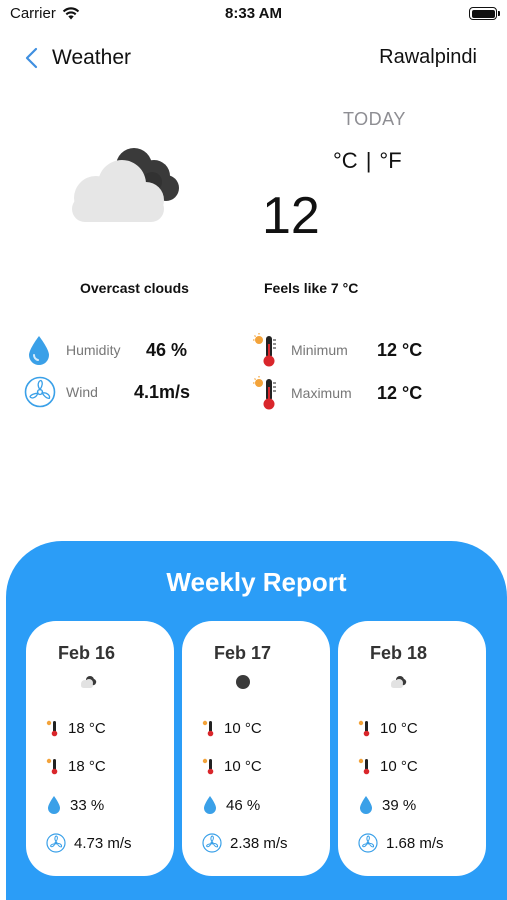  Describe the element at coordinates (428, 57) in the screenshot. I see `city-name: Rawalpindi` at that location.